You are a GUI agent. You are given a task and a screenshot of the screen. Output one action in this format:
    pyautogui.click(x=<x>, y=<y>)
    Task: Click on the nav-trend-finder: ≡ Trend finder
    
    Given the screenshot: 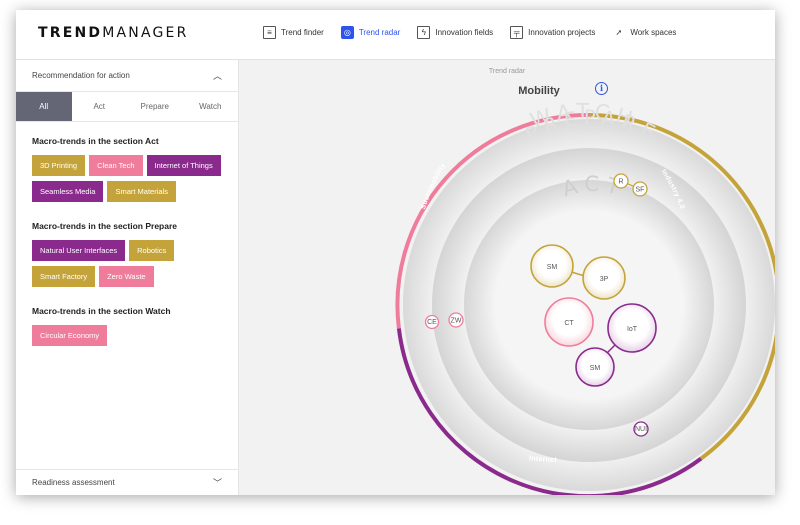 What is the action you would take?
    pyautogui.click(x=293, y=32)
    